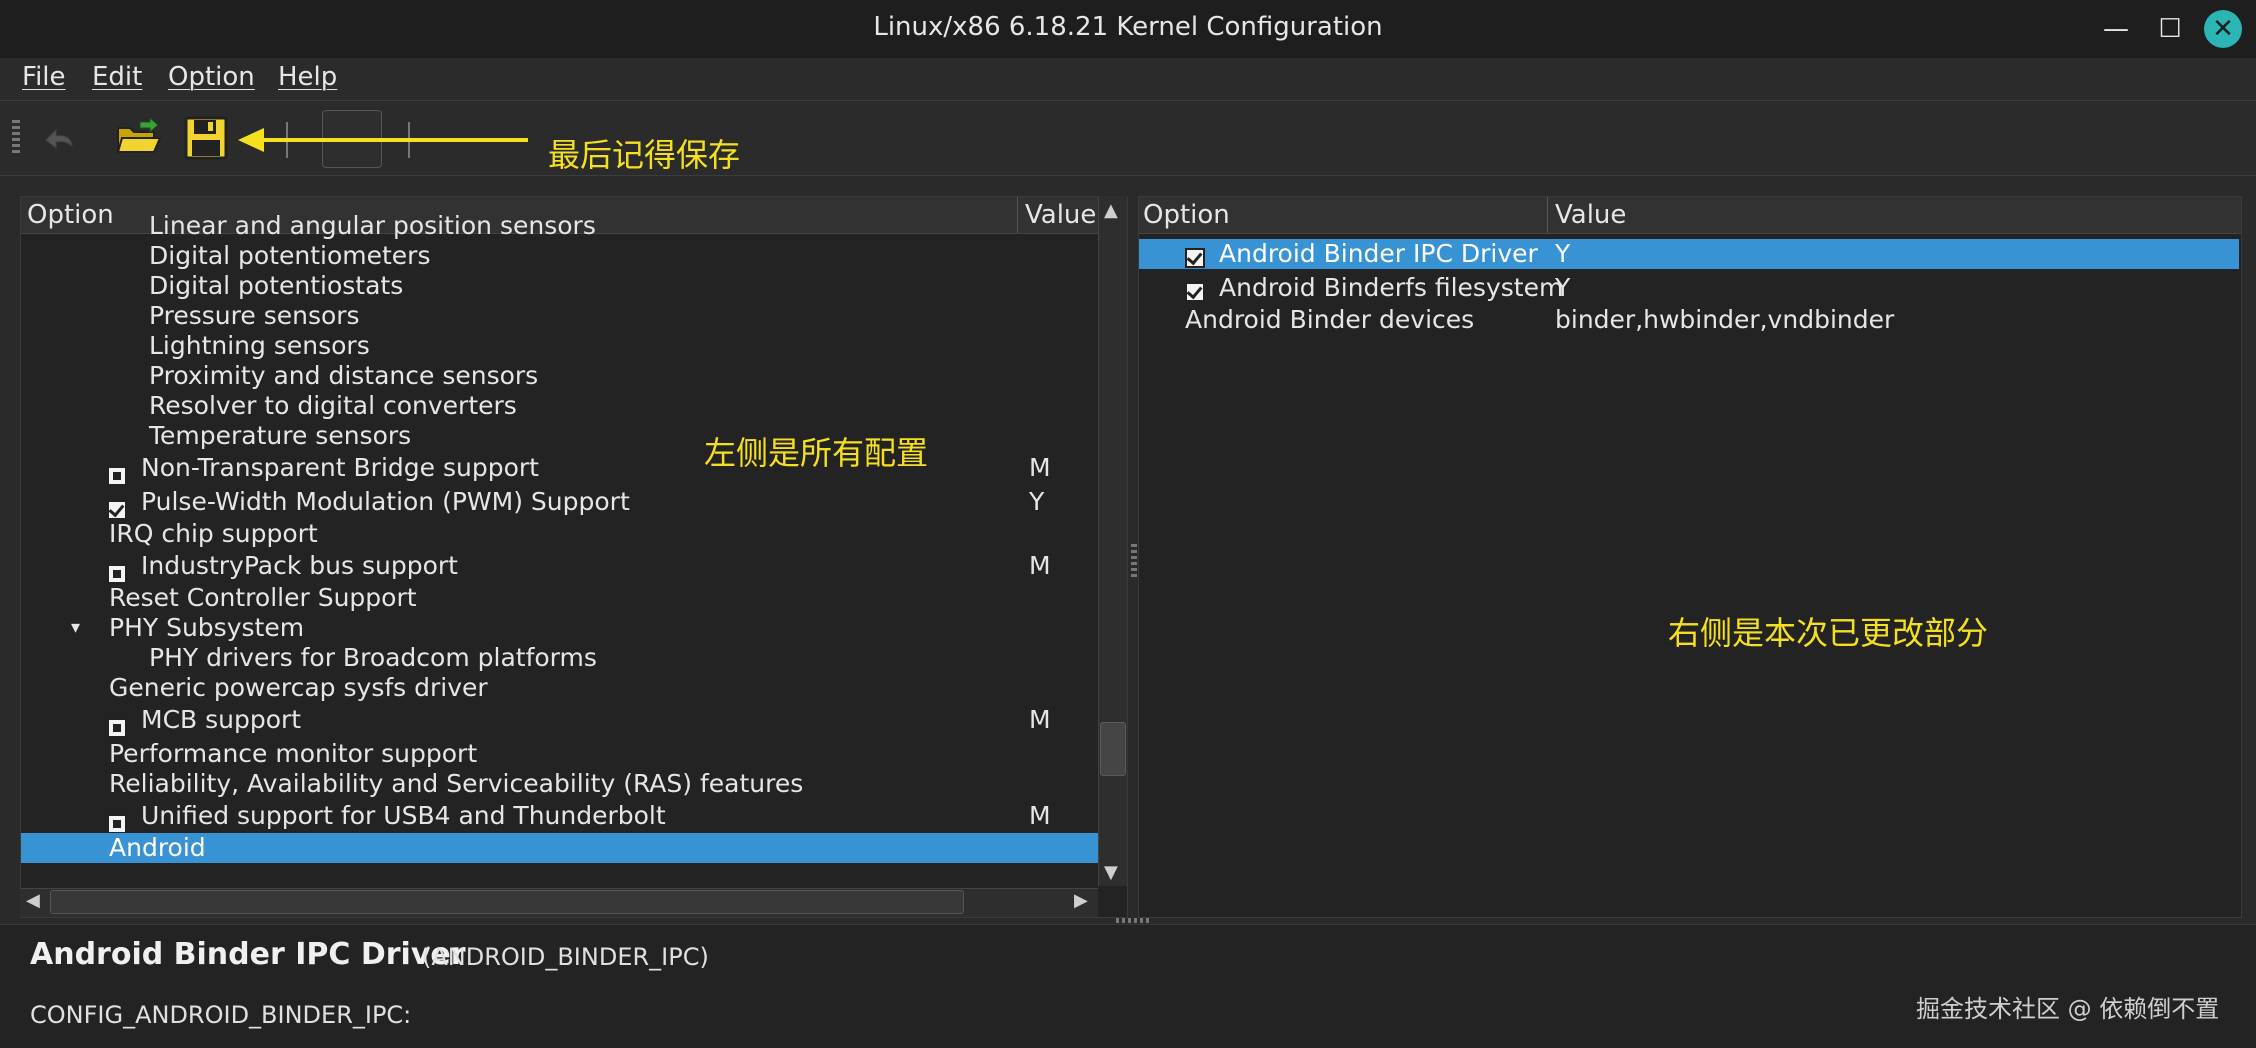  I want to click on list-header: Option Value, so click(1690, 215).